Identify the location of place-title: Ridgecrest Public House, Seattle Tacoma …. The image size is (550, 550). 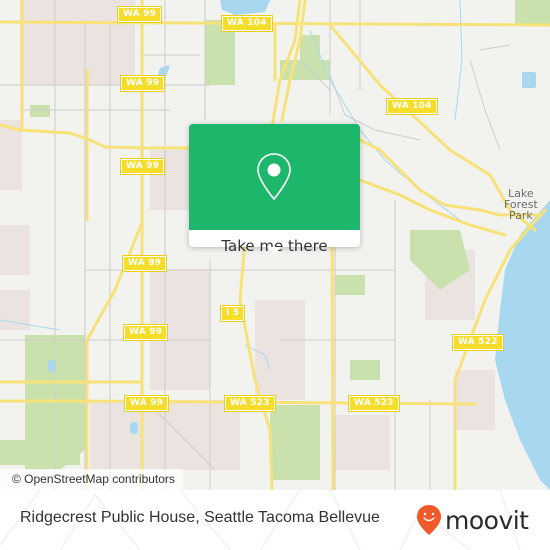
(200, 517).